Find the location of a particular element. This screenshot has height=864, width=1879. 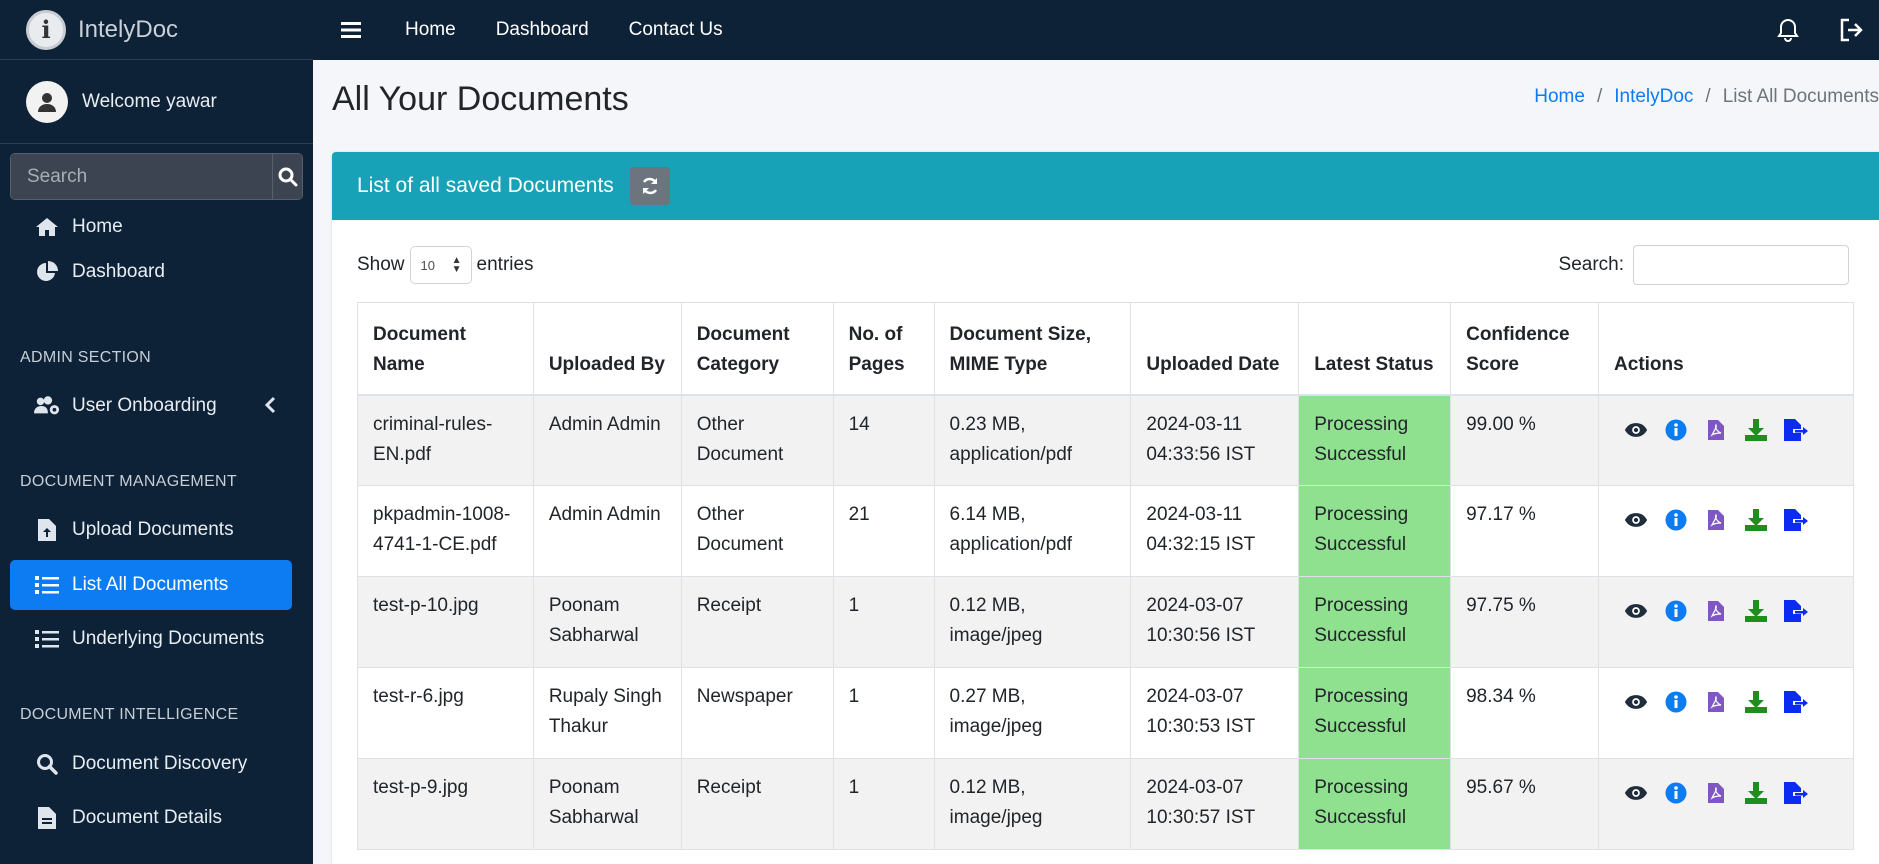

sidebar-item-user-onboarding: User Onboarding is located at coordinates (151, 406).